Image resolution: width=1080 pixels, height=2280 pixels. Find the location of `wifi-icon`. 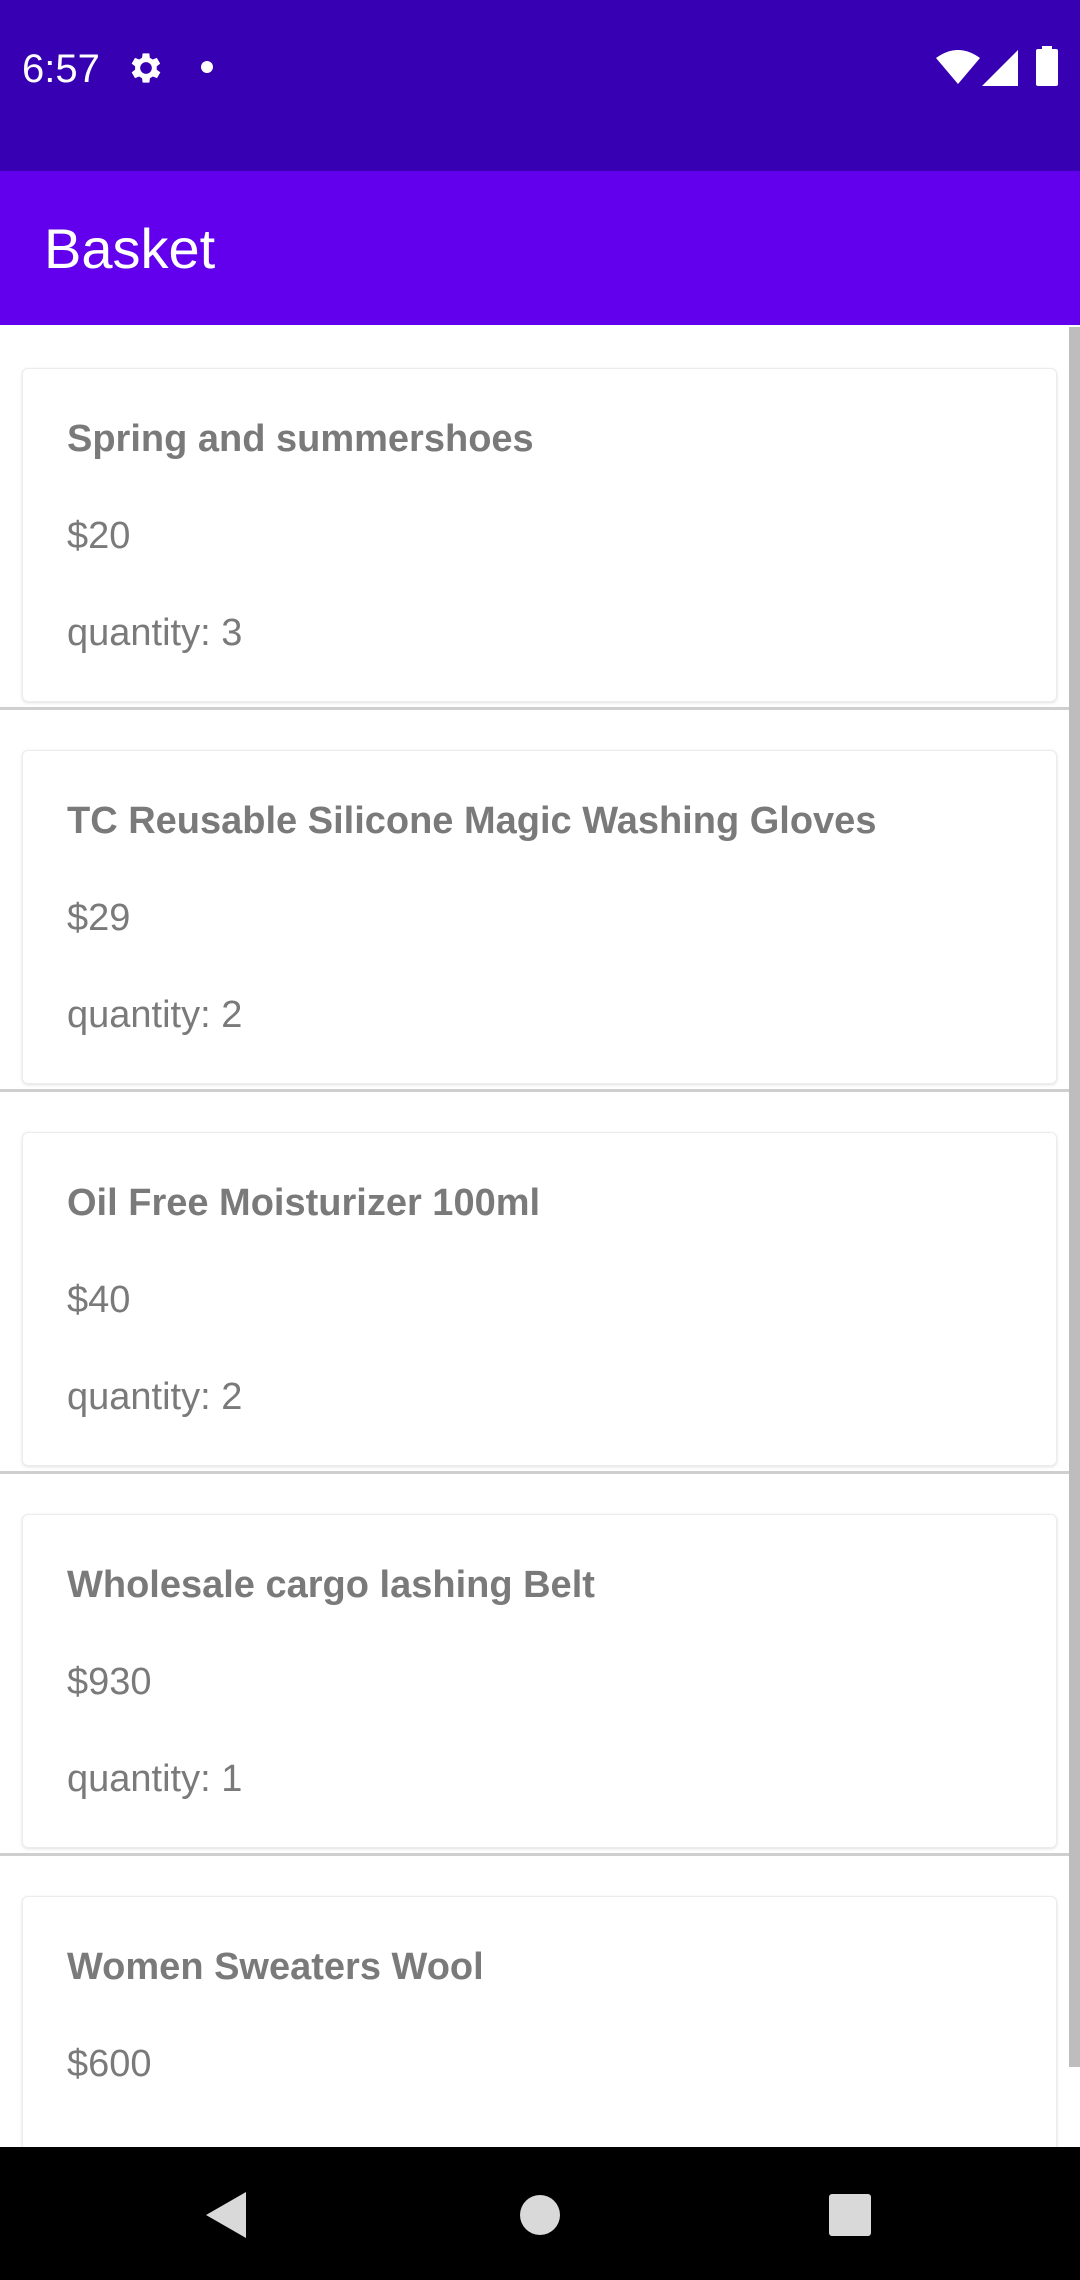

wifi-icon is located at coordinates (958, 70).